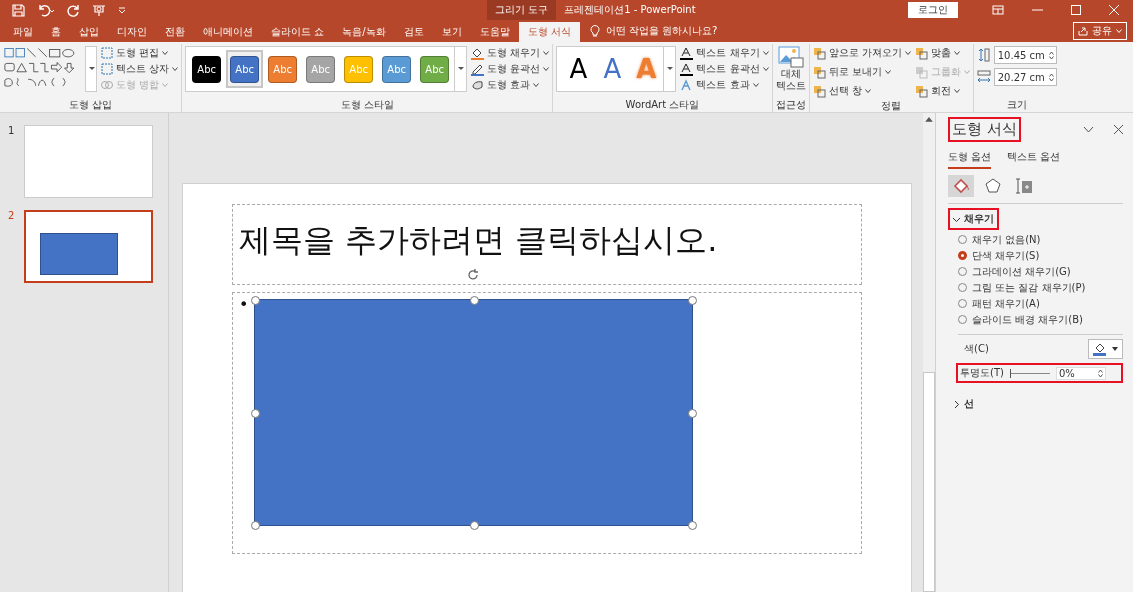 The height and width of the screenshot is (592, 1133). What do you see at coordinates (73, 10) in the screenshot?
I see `redo-icon` at bounding box center [73, 10].